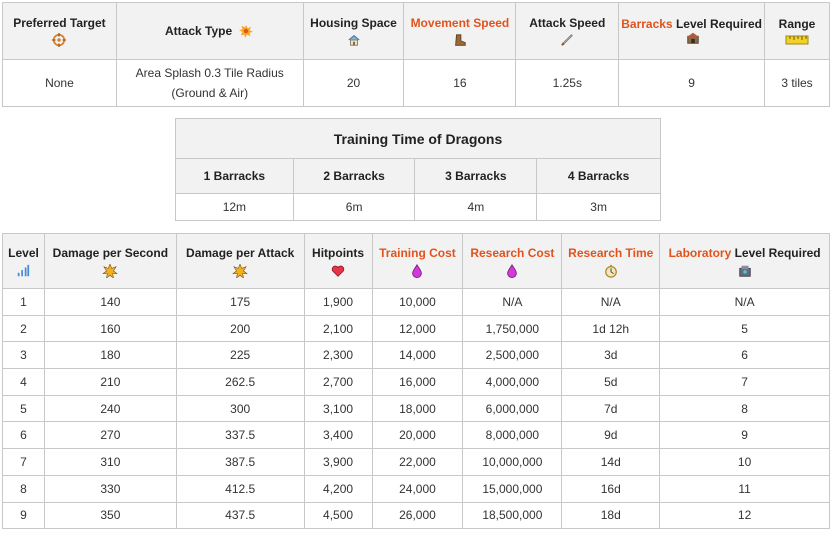  I want to click on training-cost-cell: 14,000, so click(417, 355).